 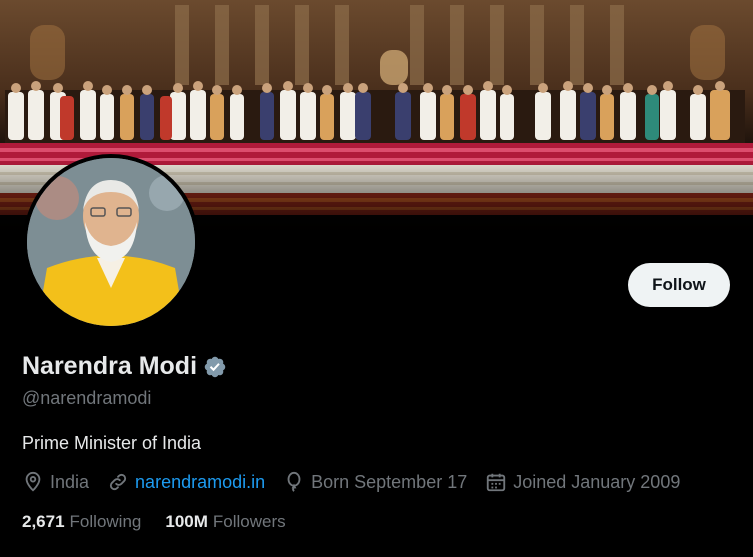 What do you see at coordinates (186, 521) in the screenshot?
I see `followers-count: 100M` at bounding box center [186, 521].